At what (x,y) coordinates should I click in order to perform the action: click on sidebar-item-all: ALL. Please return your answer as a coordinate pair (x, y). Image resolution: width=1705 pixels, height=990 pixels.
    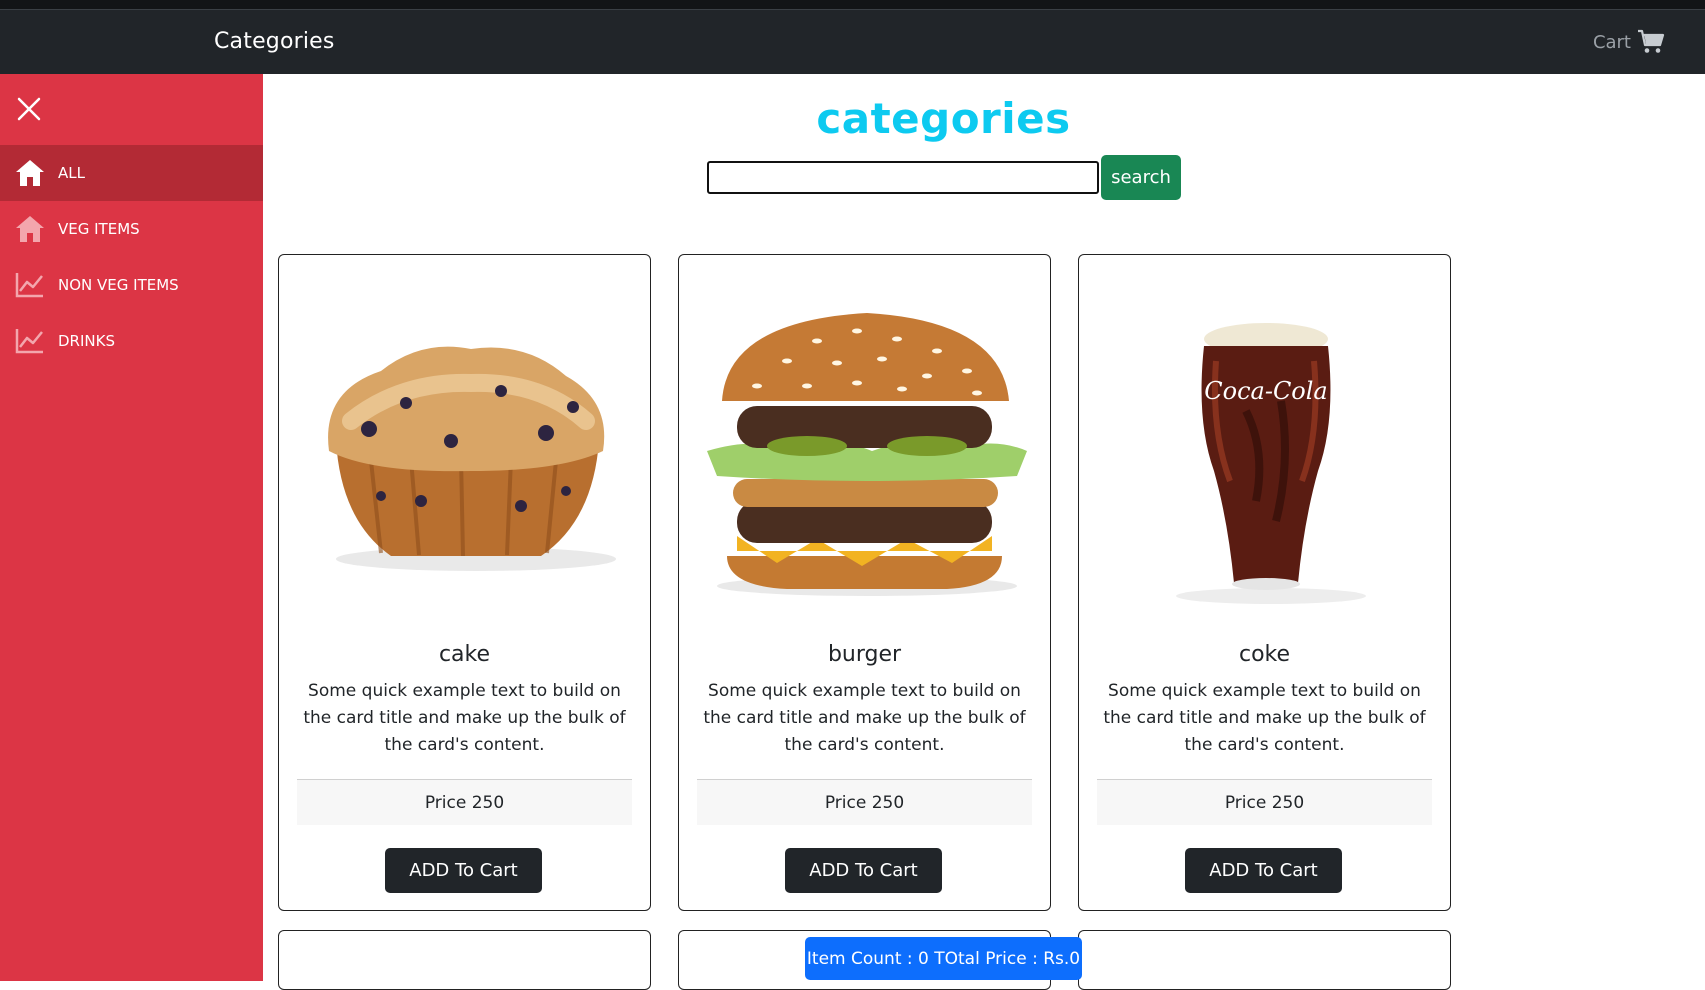
    Looking at the image, I should click on (131, 173).